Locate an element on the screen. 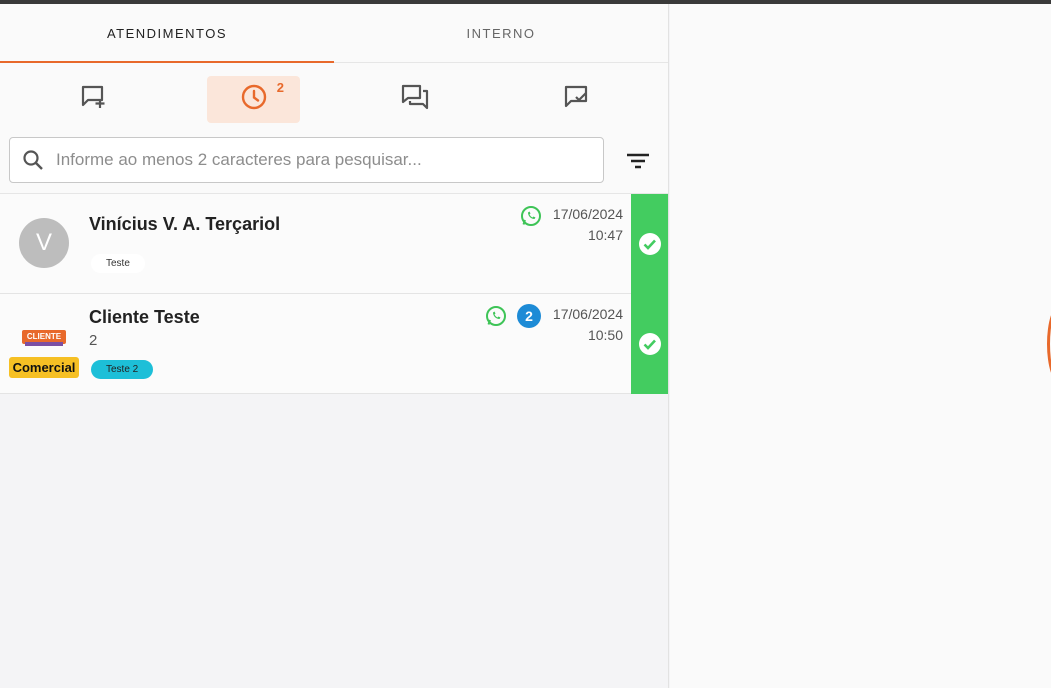  unread-count-badge: 2 is located at coordinates (529, 316).